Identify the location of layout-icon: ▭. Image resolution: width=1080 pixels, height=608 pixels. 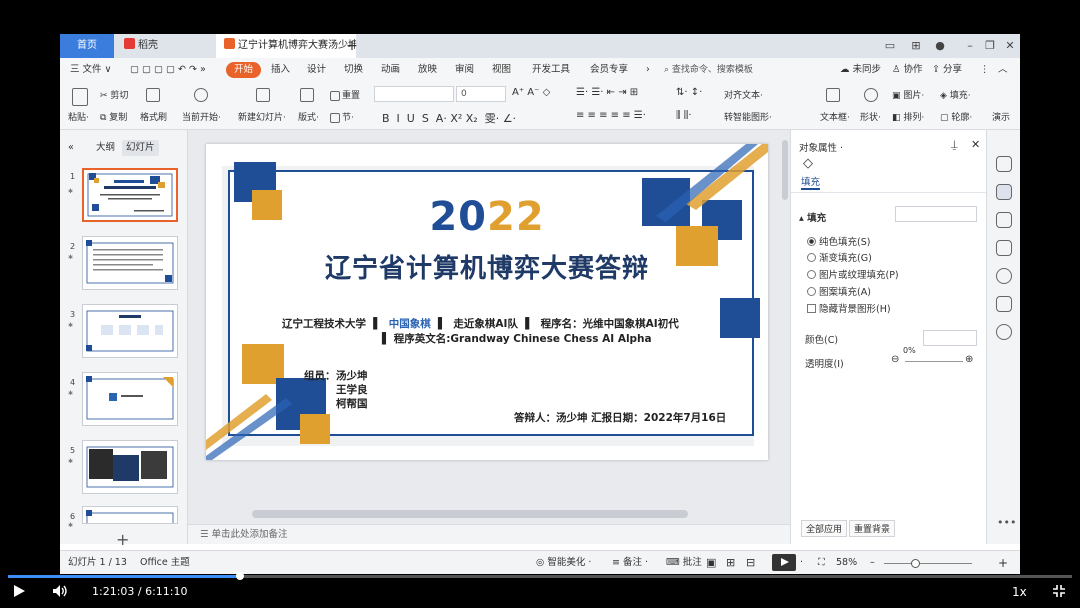
(890, 46).